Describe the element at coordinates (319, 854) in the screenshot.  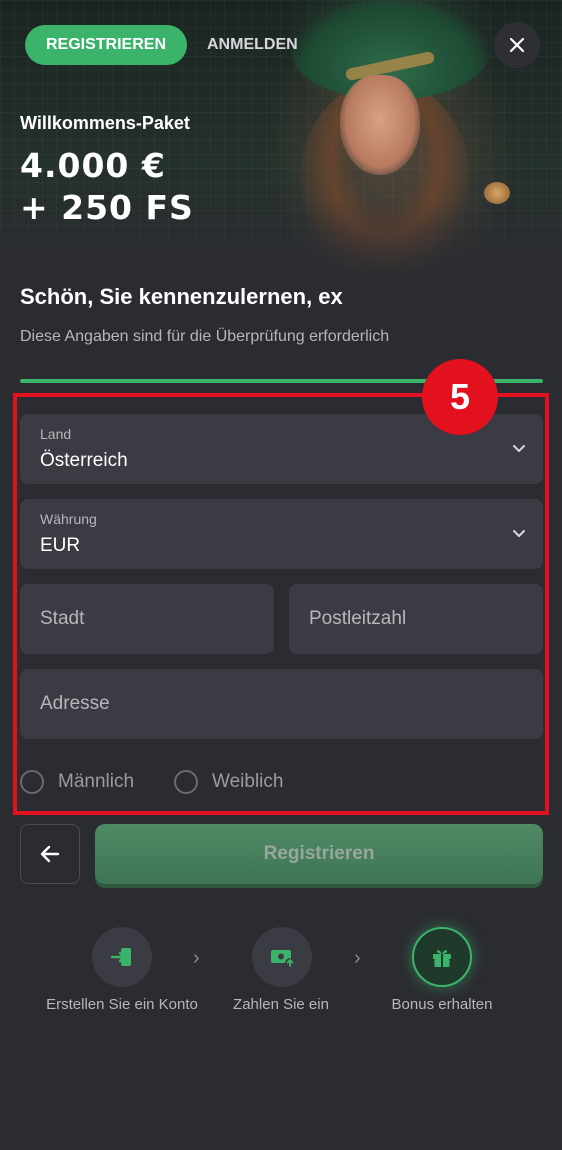
I see `register-submit-button: Registrieren` at that location.